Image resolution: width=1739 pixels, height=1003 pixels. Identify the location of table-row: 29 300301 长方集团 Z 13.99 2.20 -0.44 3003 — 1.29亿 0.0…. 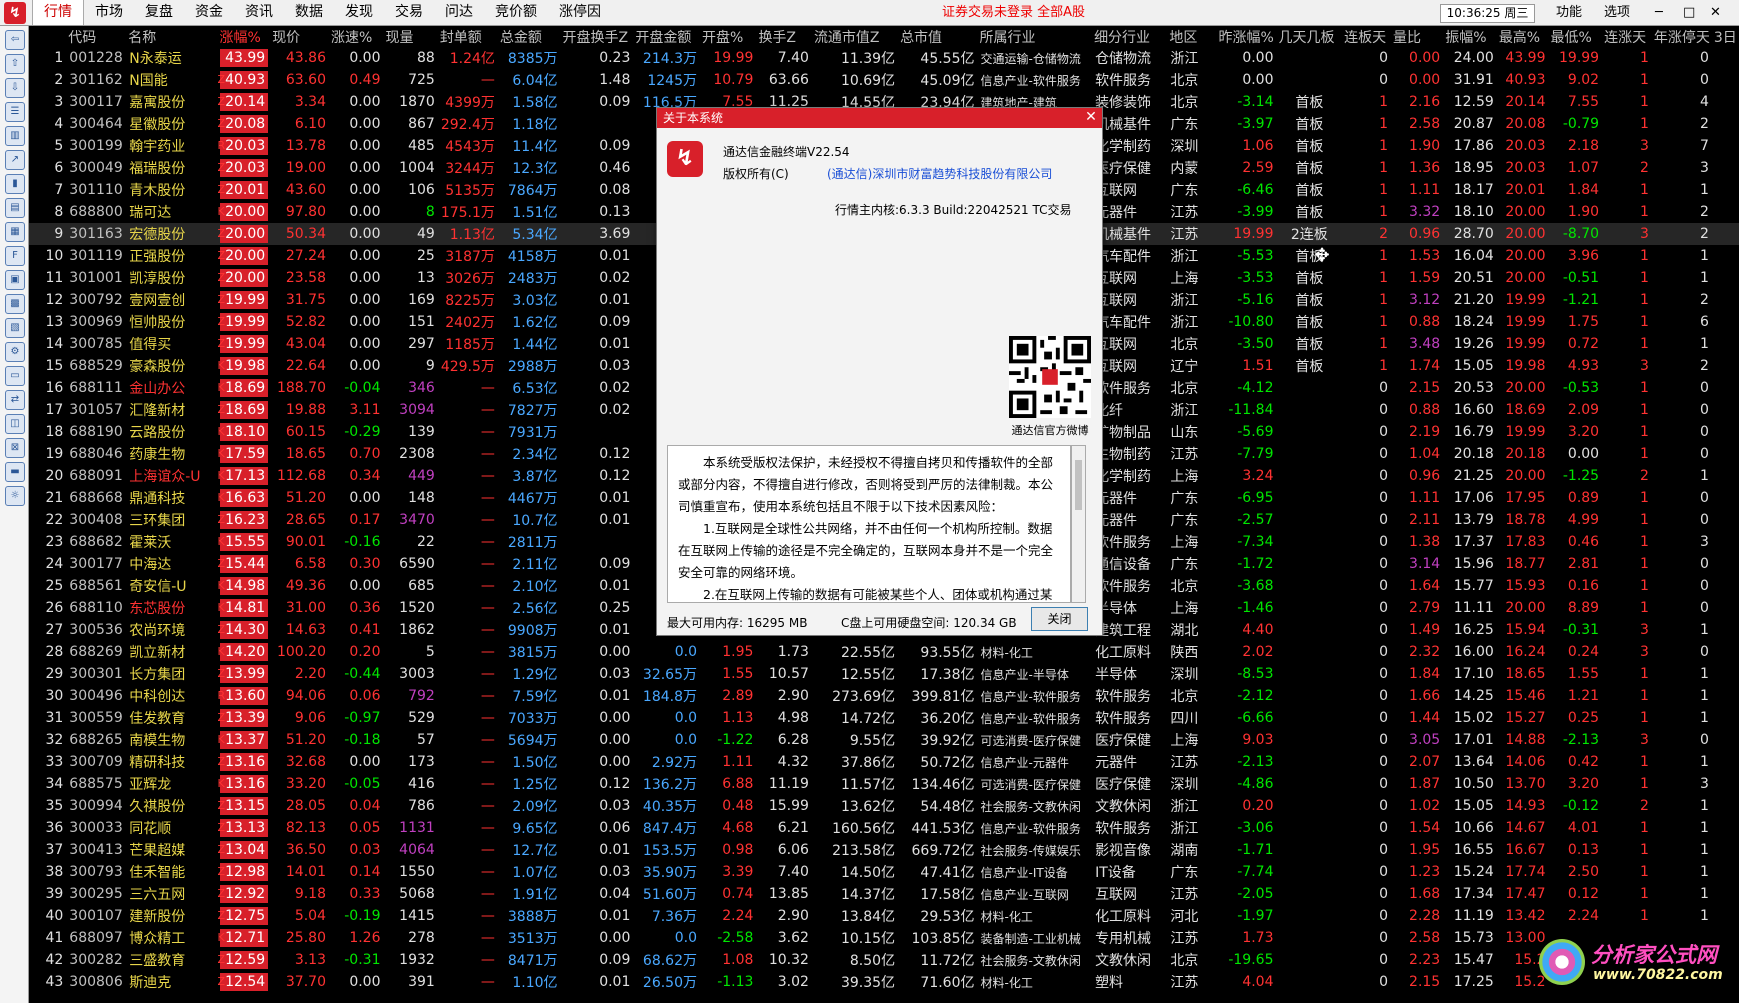
(884, 674).